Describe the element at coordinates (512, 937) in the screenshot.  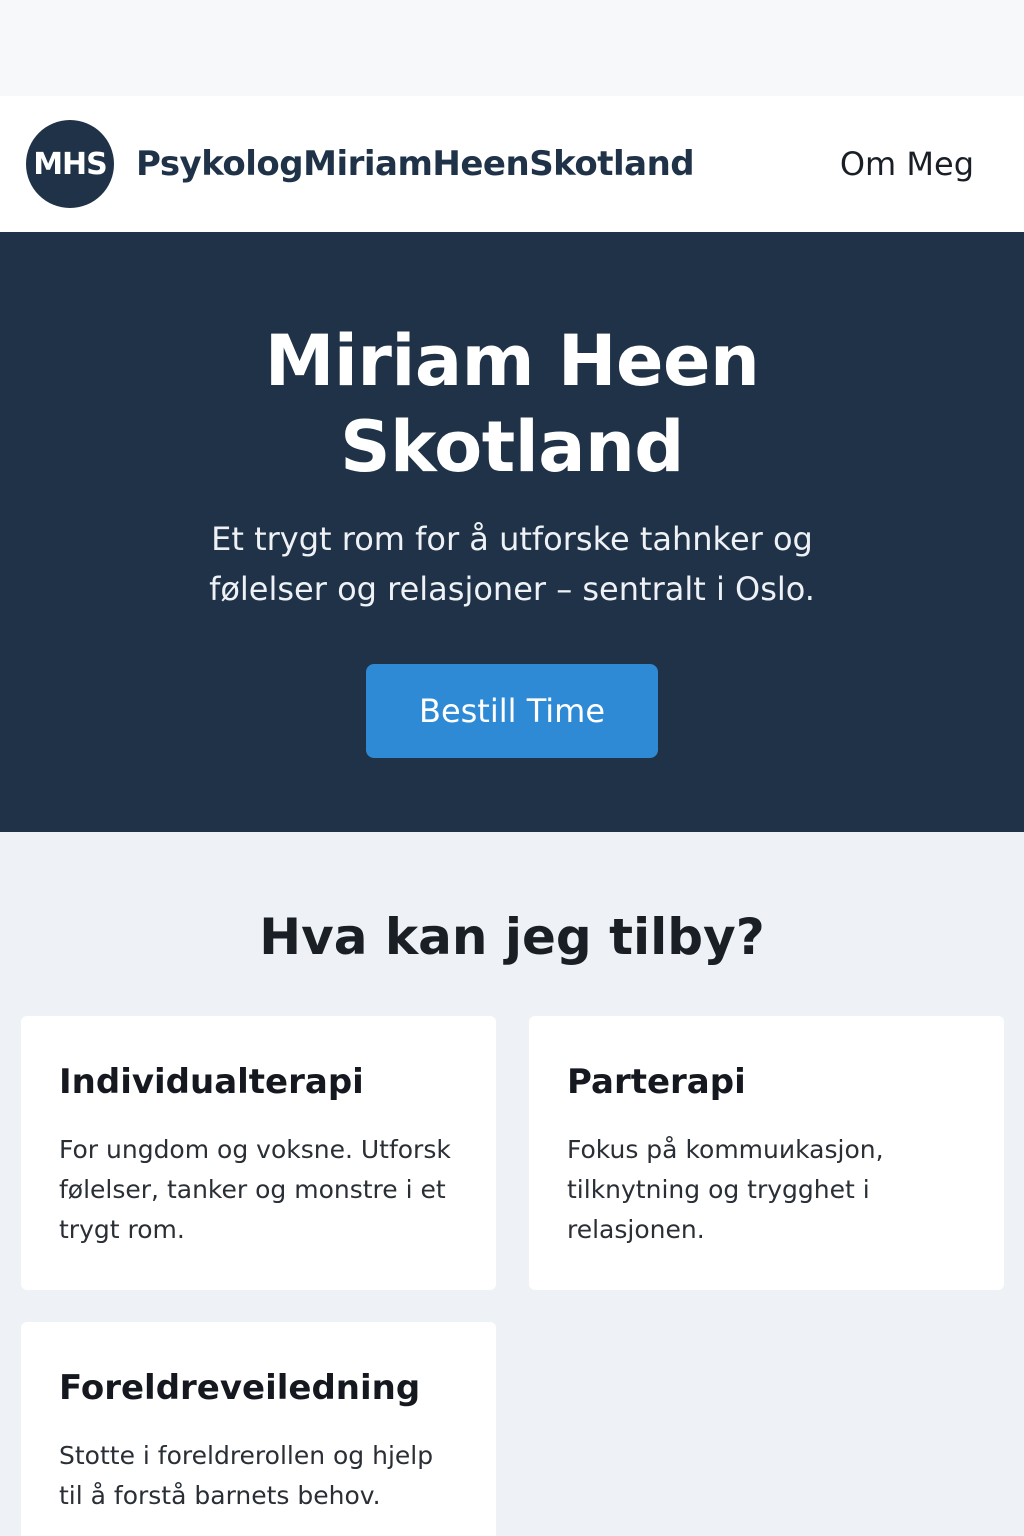
I see `services-heading: Hva kan jeg tilby?` at that location.